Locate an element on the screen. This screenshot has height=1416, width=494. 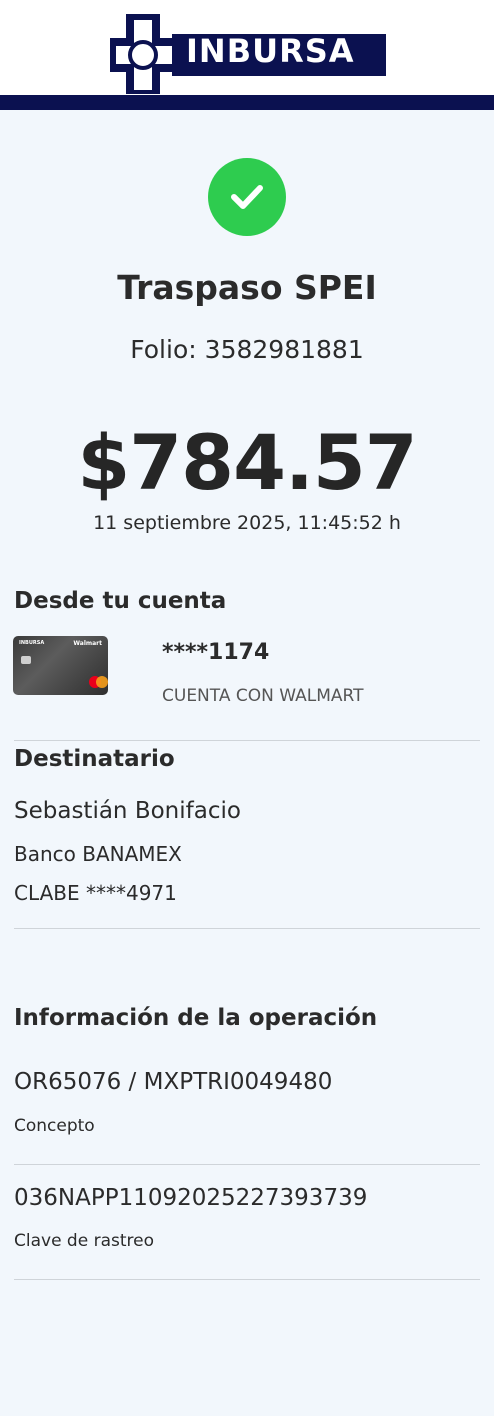
transfer-datetime: 11 septiembre 2025, 11:45:52 h is located at coordinates (247, 523).